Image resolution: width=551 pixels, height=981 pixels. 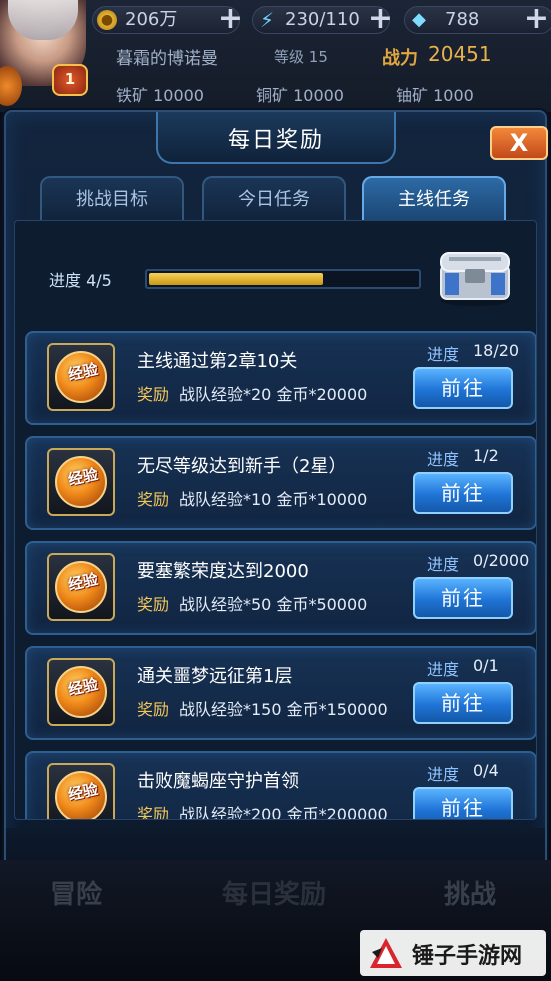 I want to click on avatar-hair, so click(x=43, y=20).